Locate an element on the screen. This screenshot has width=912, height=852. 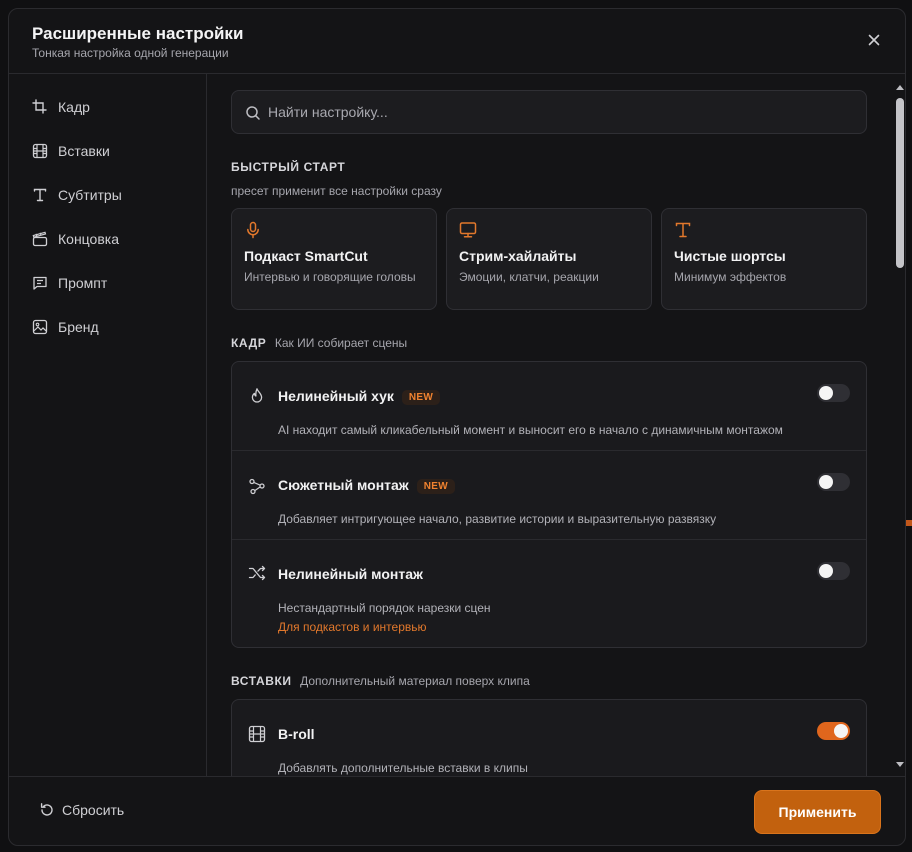
content-scrollbar is located at coordinates (899, 425).